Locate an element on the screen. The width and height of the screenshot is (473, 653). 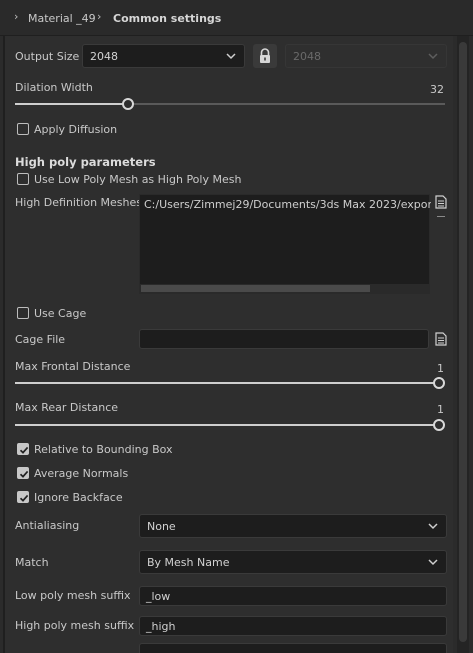
max-frontal-distance-value: 1 is located at coordinates (440, 368).